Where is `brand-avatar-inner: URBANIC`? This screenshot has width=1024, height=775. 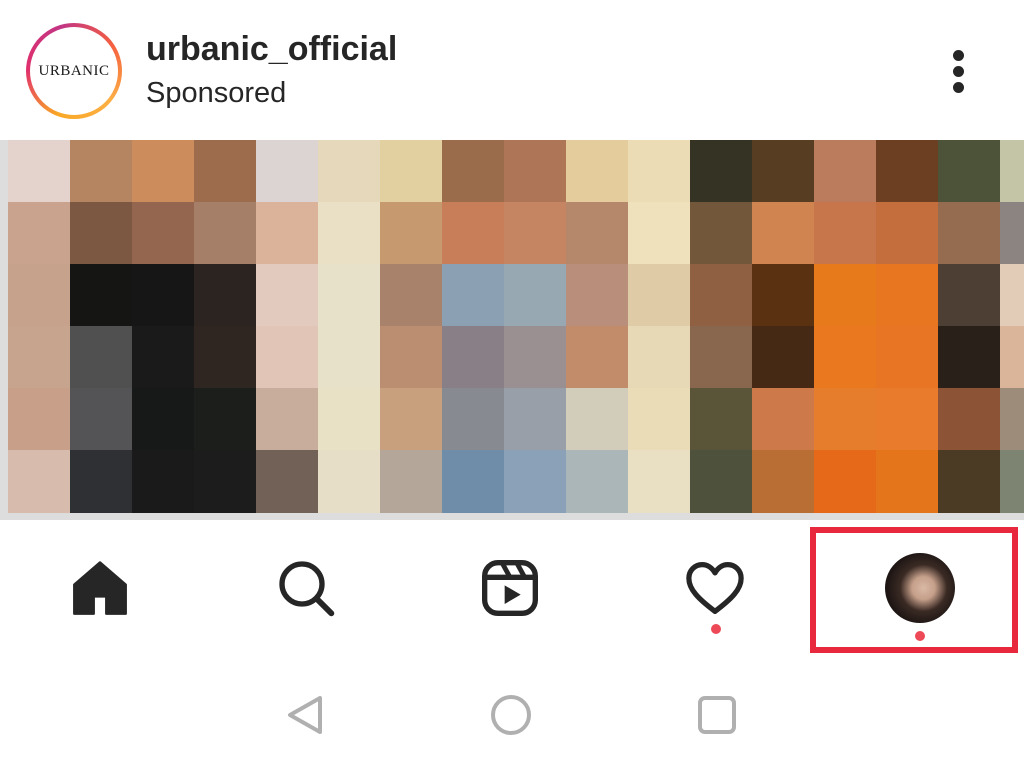 brand-avatar-inner: URBANIC is located at coordinates (74, 71).